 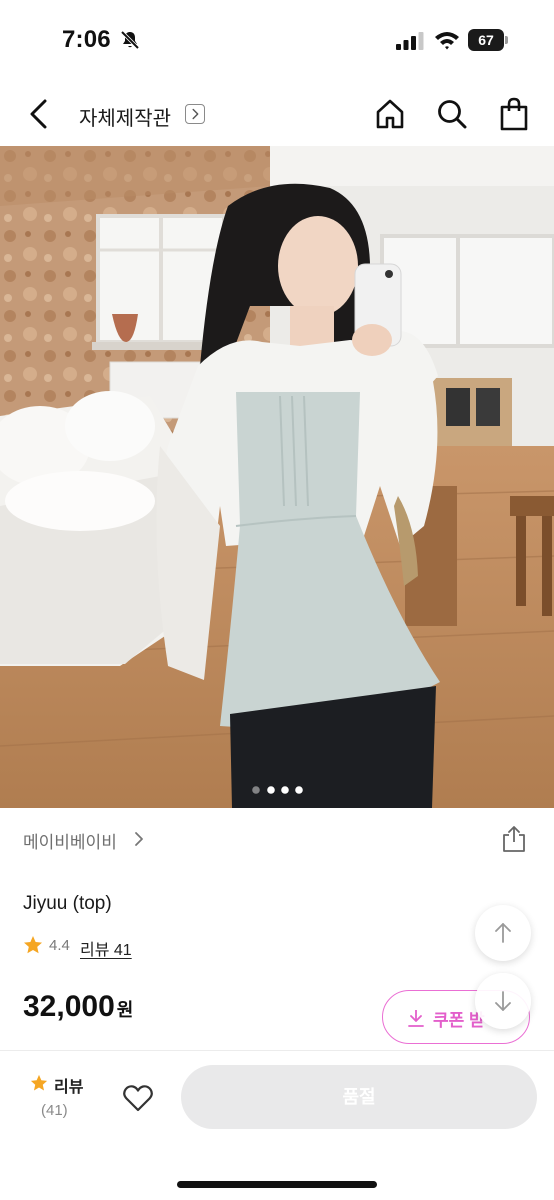 I want to click on arrow-up-icon, so click(x=503, y=933).